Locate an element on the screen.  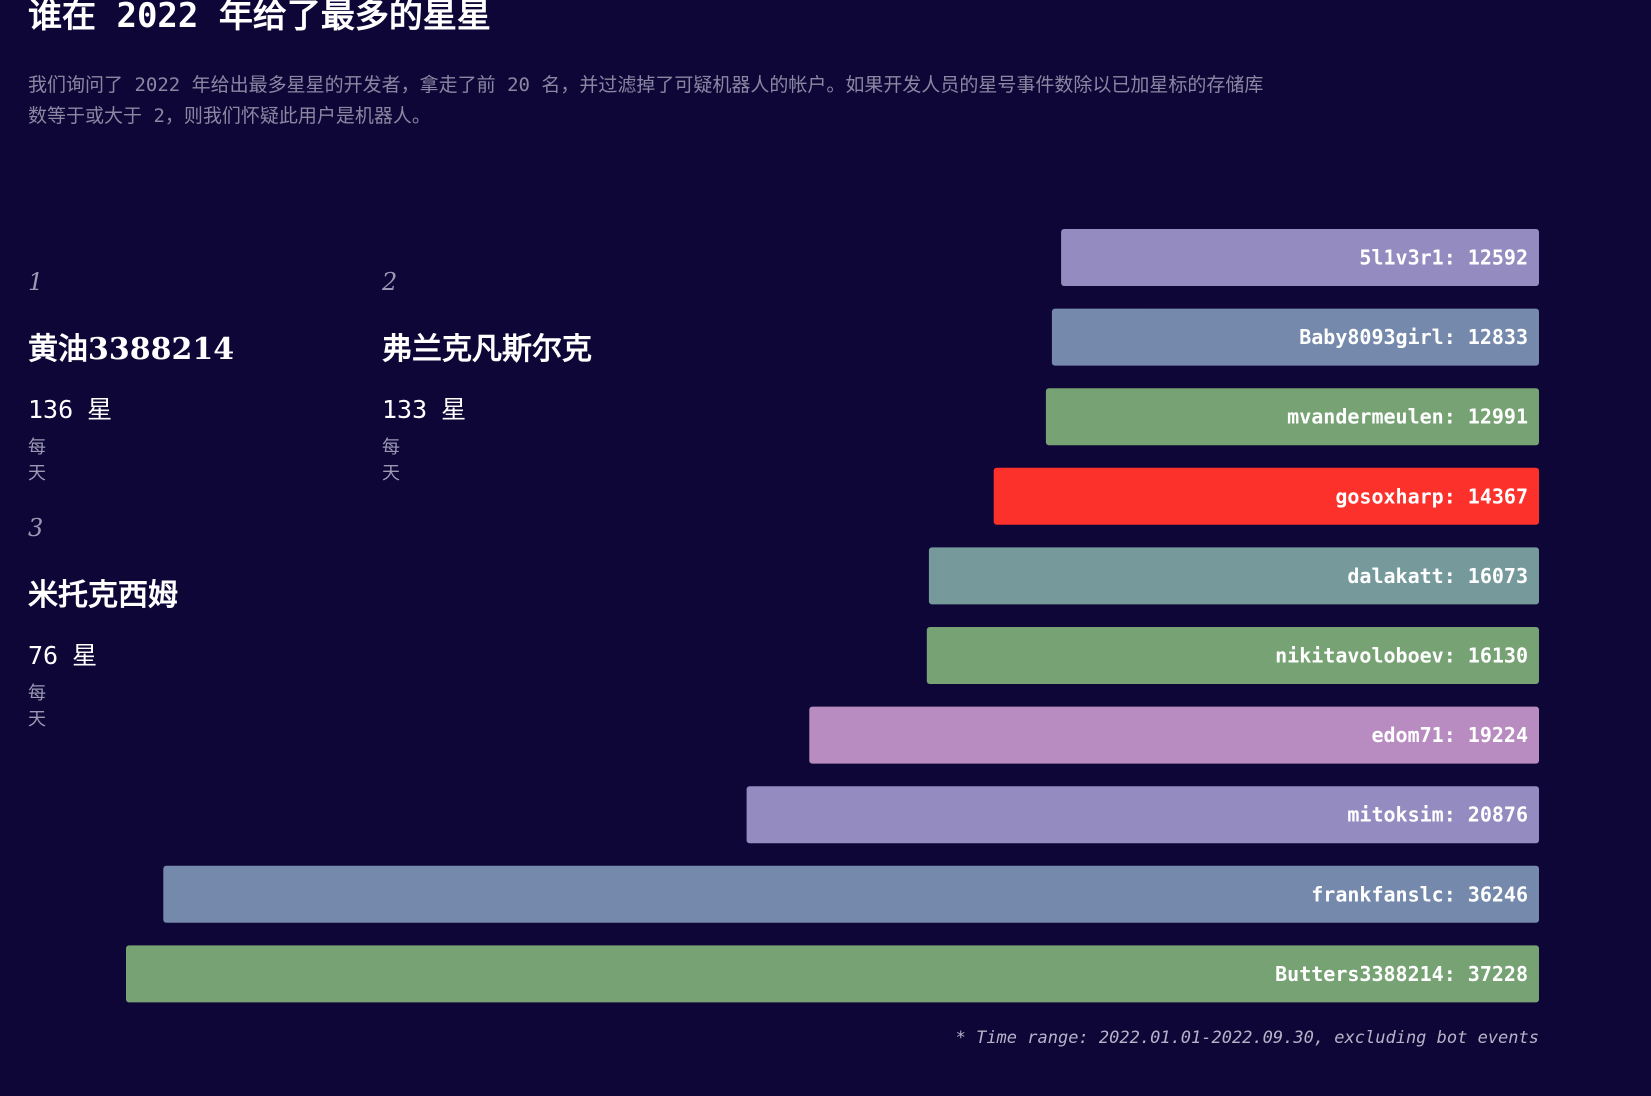
bar-label-Butters3388214: Butters3388214: 37228 is located at coordinates (1401, 974).